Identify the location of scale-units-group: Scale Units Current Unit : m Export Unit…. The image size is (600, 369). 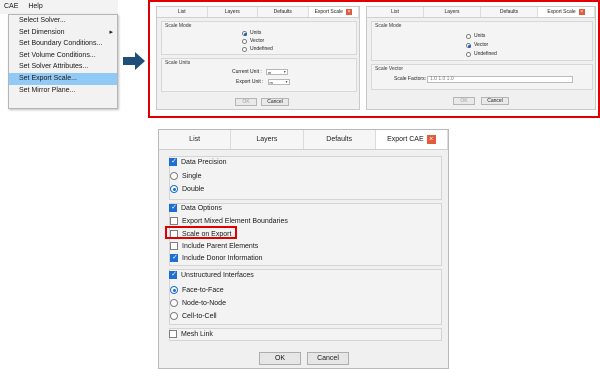
(259, 75).